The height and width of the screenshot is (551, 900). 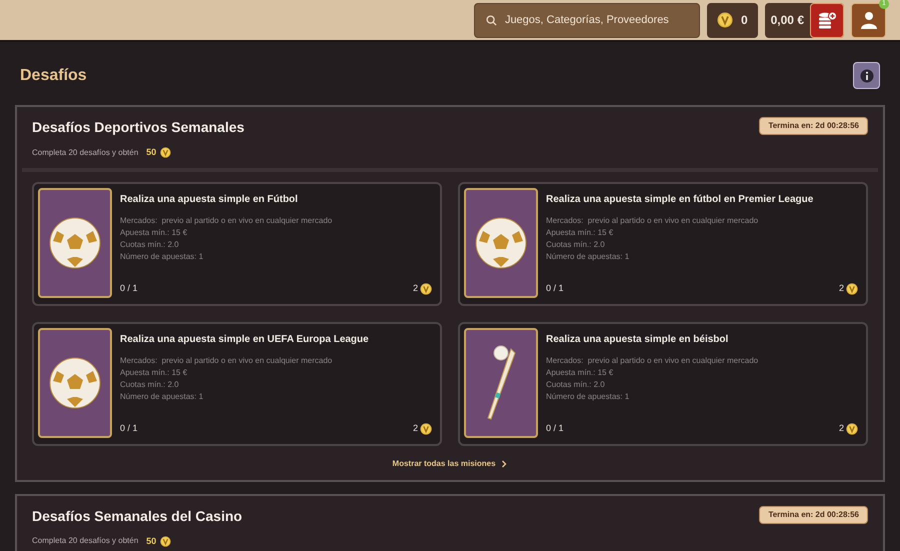 I want to click on balance-amount: 0,00 €, so click(x=787, y=20).